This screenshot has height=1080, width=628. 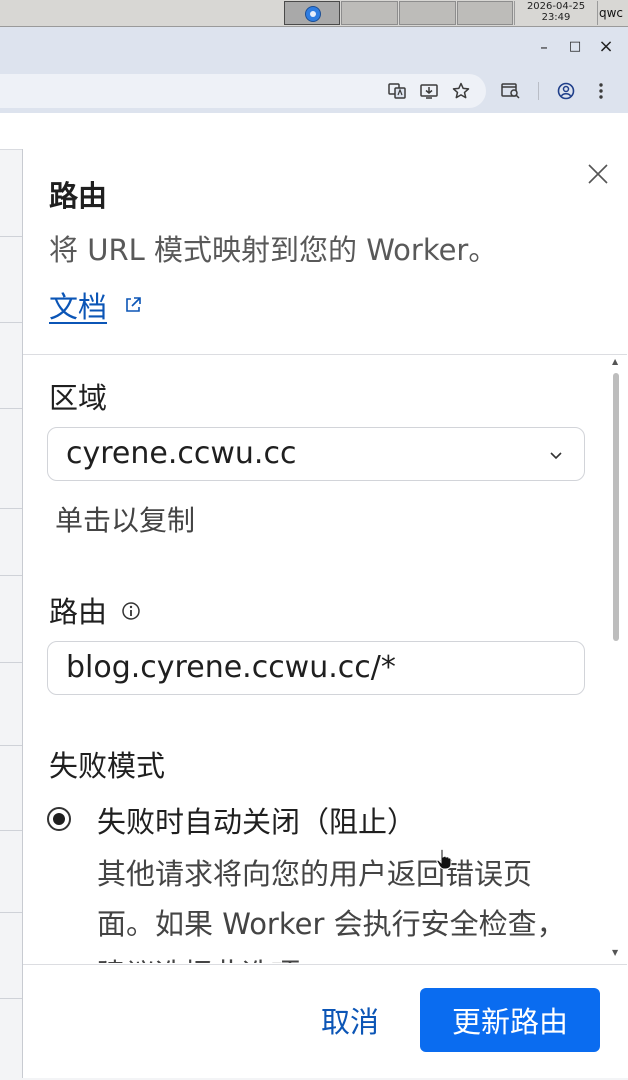 What do you see at coordinates (616, 507) in the screenshot?
I see `scrollbar-thumb` at bounding box center [616, 507].